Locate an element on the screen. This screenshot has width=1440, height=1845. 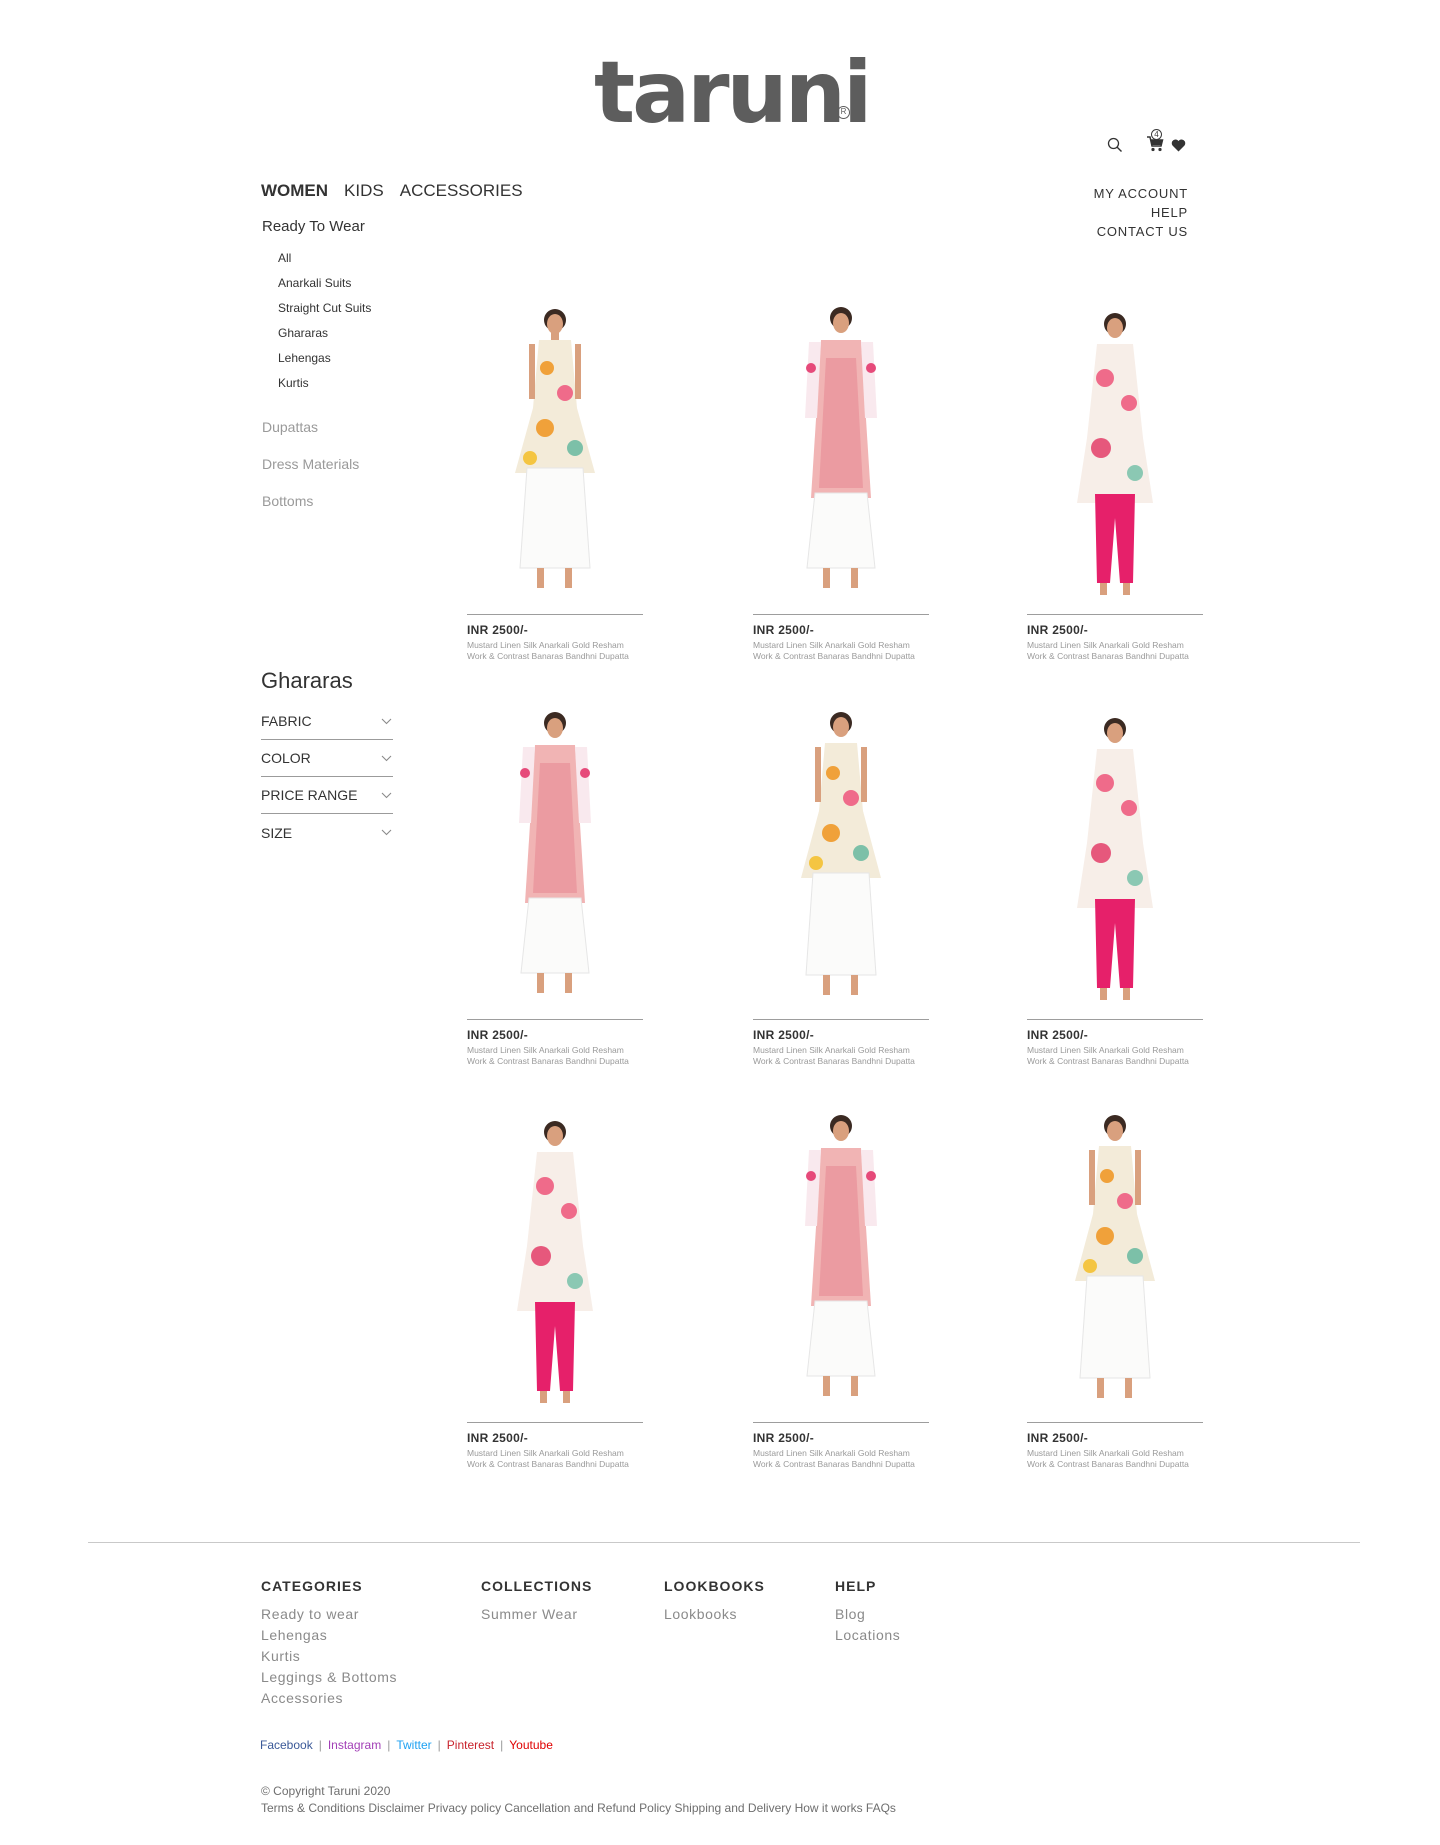
footer-column-title: COLLECTIONS is located at coordinates (537, 1586).